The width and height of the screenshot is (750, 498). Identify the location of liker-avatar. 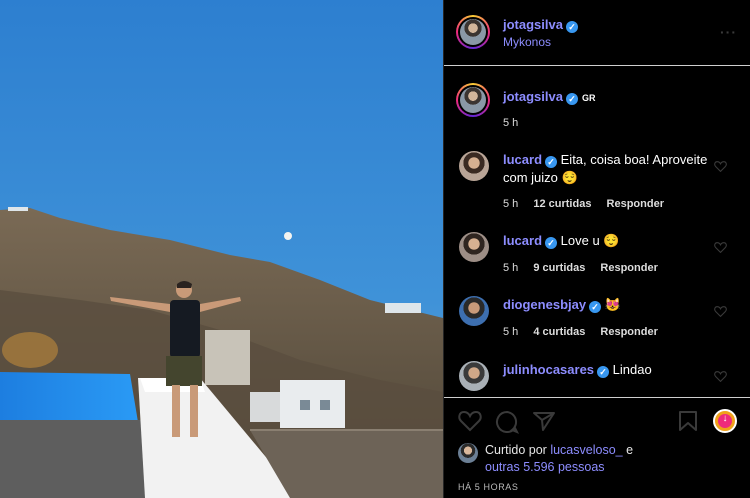
(468, 453).